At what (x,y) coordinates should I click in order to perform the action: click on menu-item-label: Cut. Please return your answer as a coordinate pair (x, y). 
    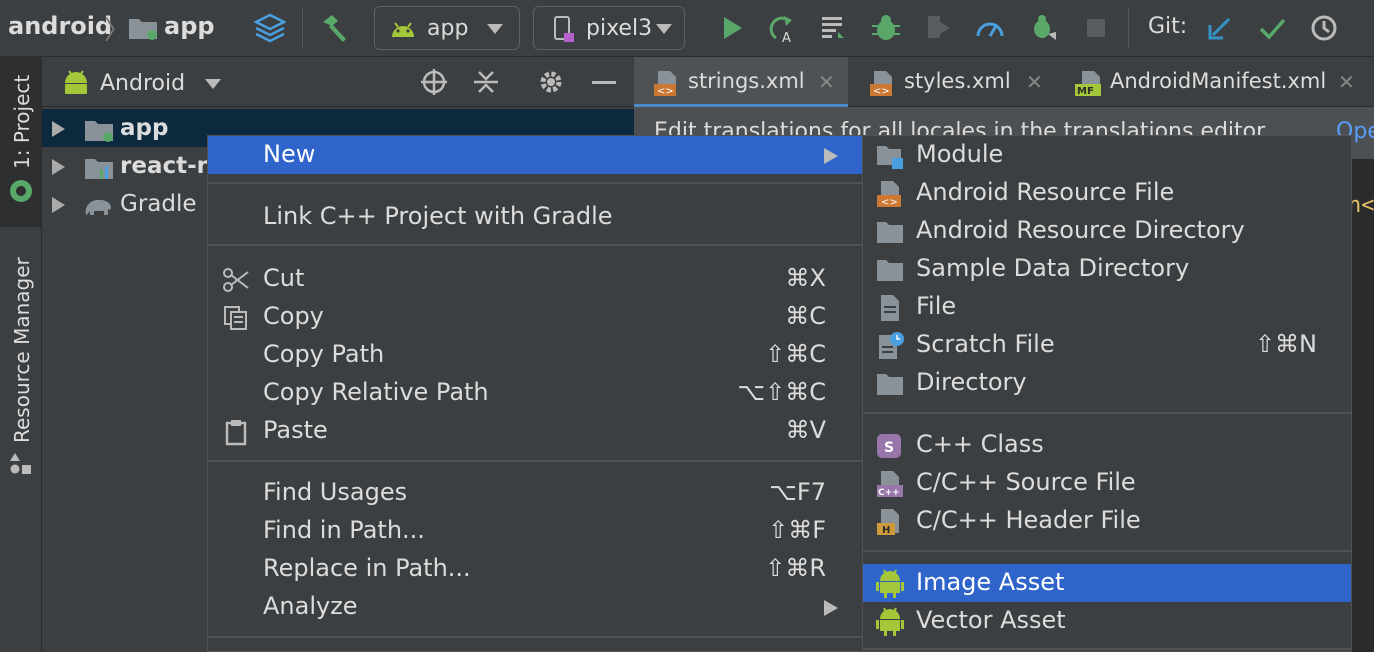
    Looking at the image, I should click on (284, 278).